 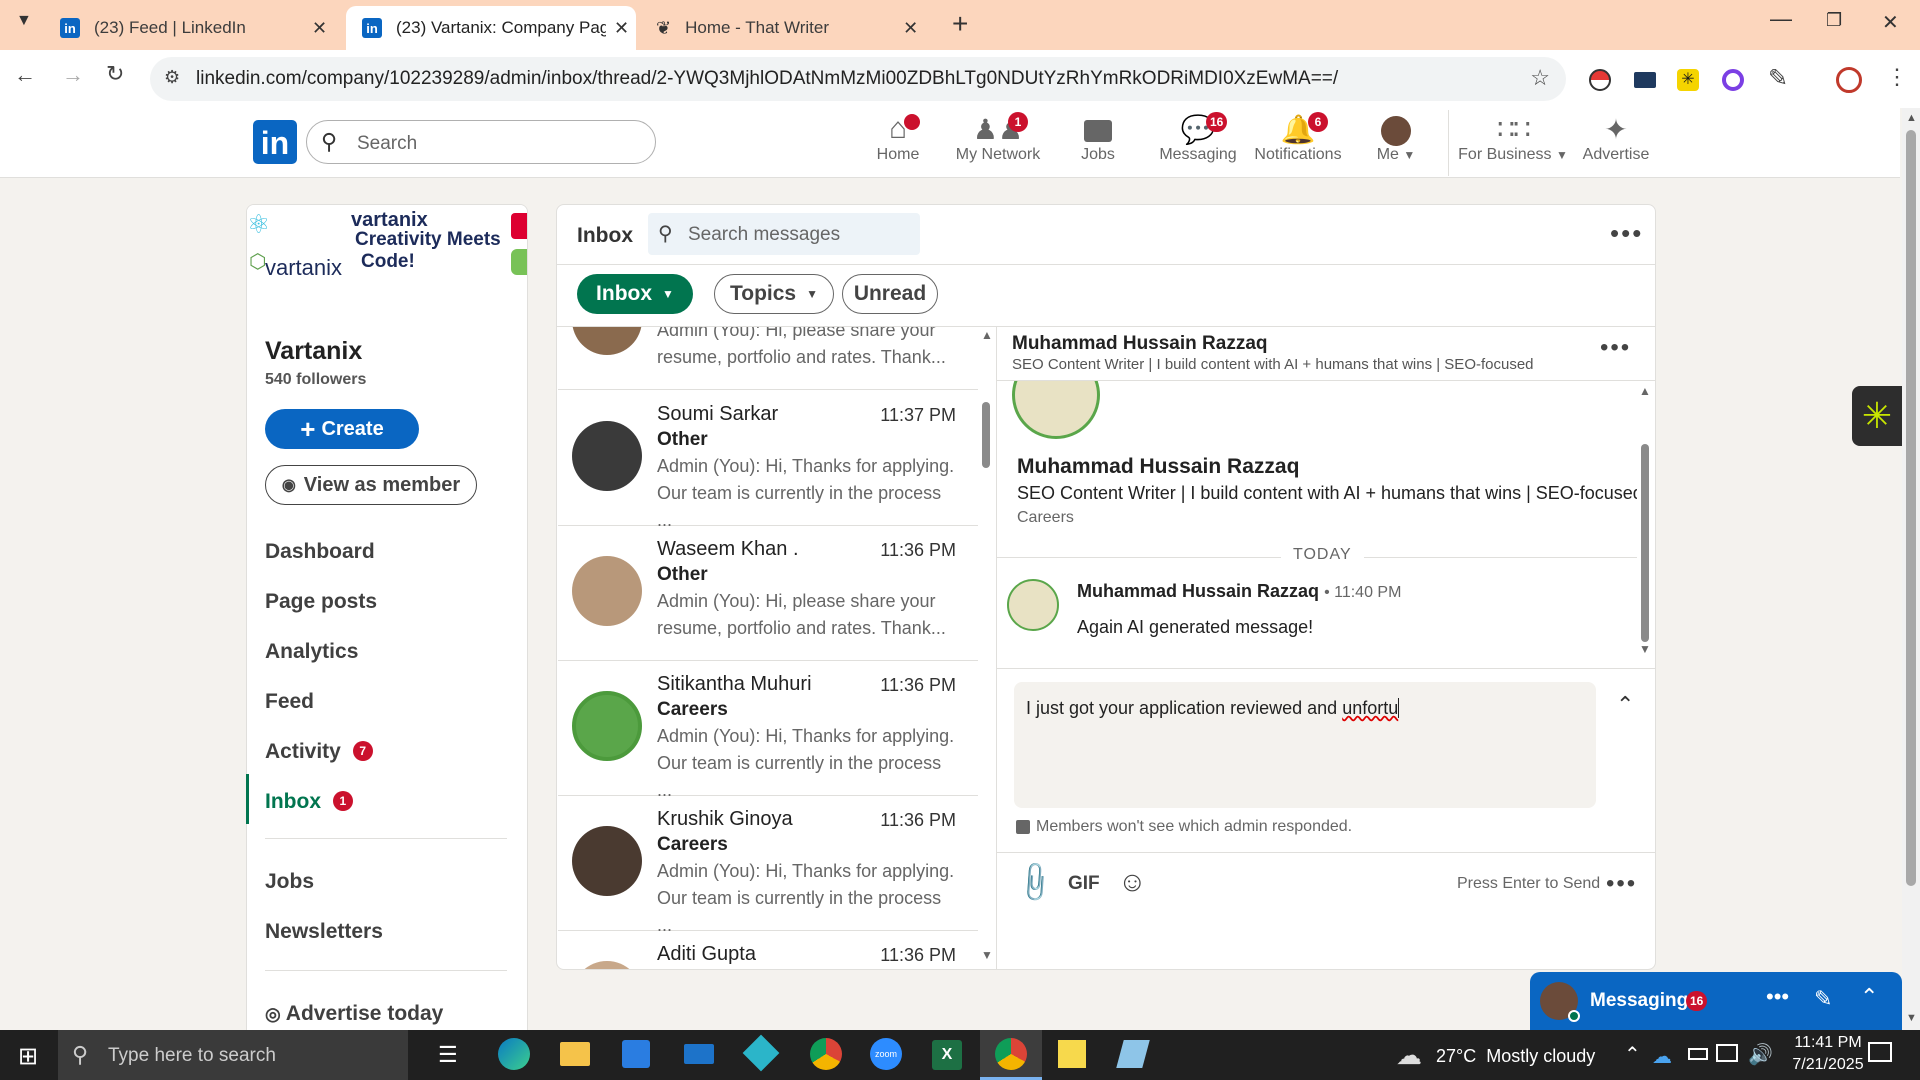 What do you see at coordinates (788, 28) in the screenshot?
I see `tab-that-writer: ❦ Home - That Writer ✕` at bounding box center [788, 28].